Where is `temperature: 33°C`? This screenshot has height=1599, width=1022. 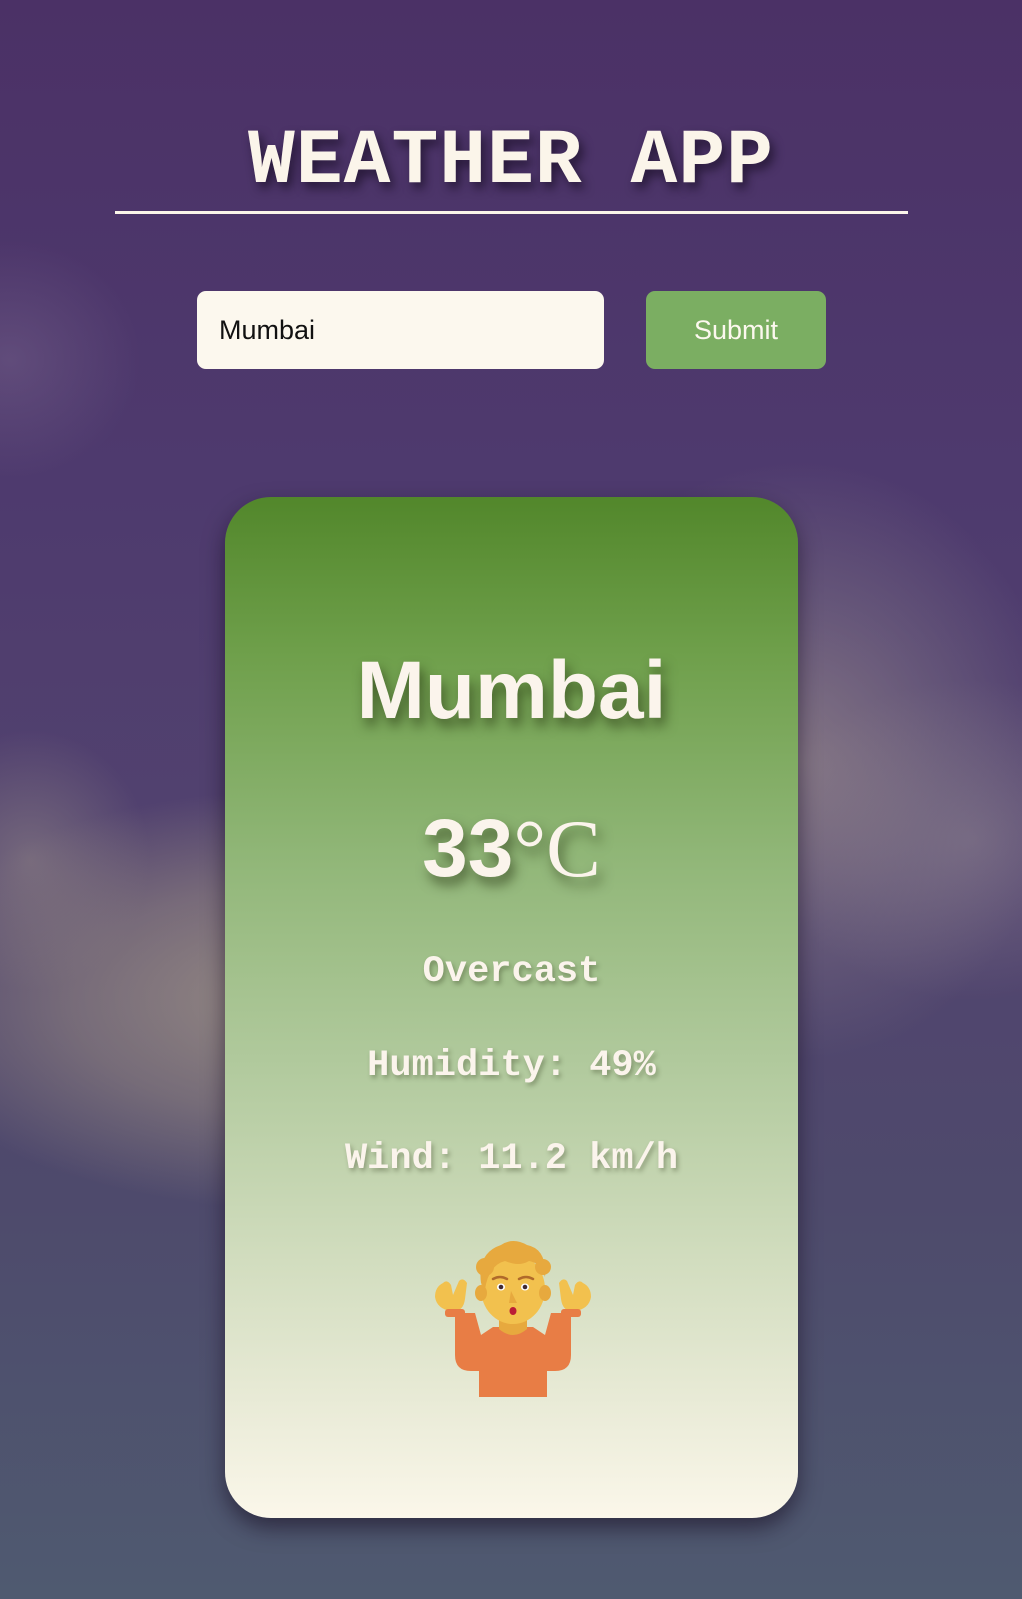 temperature: 33°C is located at coordinates (511, 849).